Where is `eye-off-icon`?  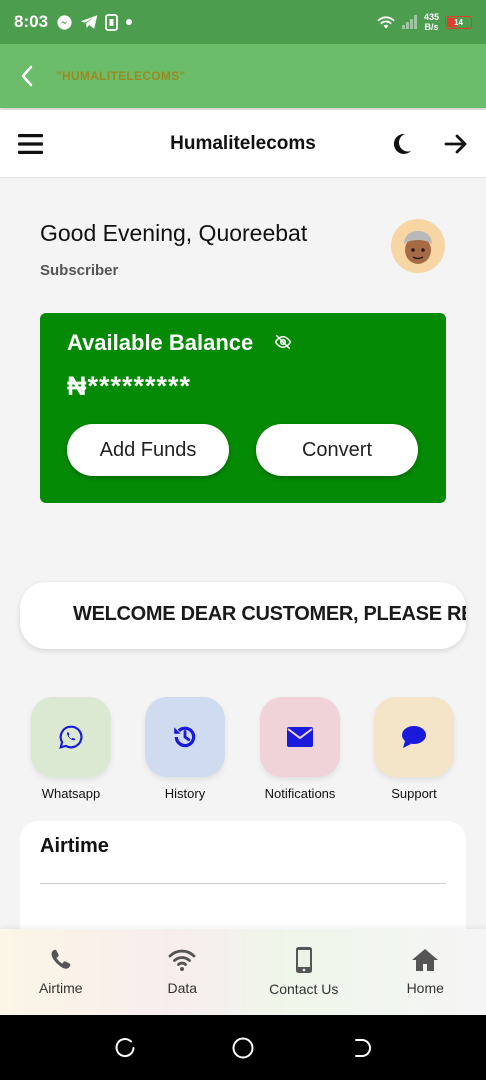 eye-off-icon is located at coordinates (283, 344).